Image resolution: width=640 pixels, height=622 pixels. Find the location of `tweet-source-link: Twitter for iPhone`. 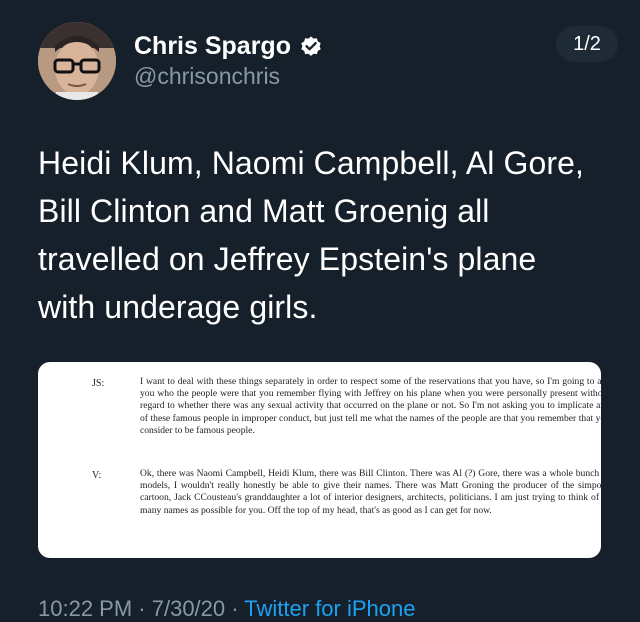

tweet-source-link: Twitter for iPhone is located at coordinates (329, 608).